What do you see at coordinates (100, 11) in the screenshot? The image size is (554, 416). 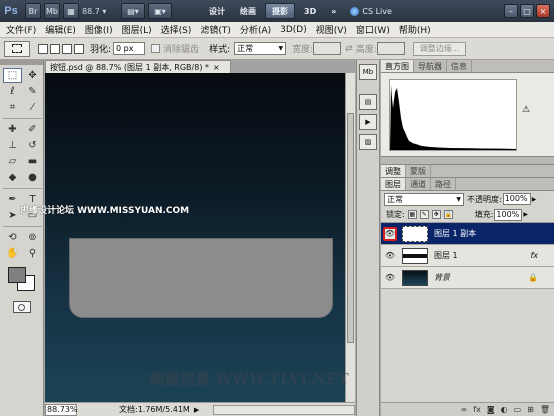 I see `zoom-level-dropdown: 88.7 ▾` at bounding box center [100, 11].